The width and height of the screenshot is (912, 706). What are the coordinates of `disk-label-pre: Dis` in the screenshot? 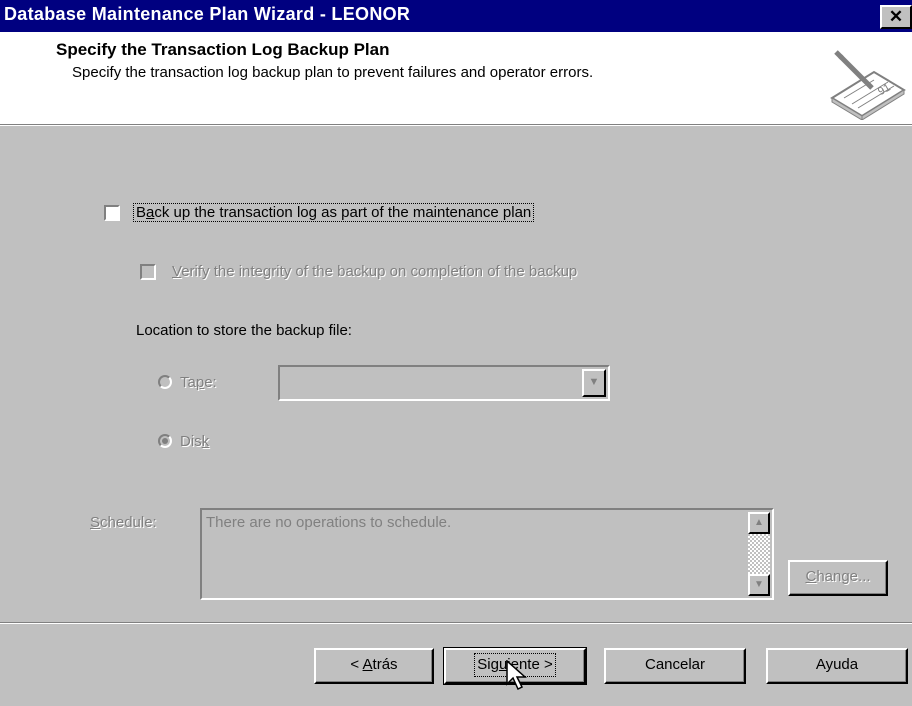 It's located at (191, 441).